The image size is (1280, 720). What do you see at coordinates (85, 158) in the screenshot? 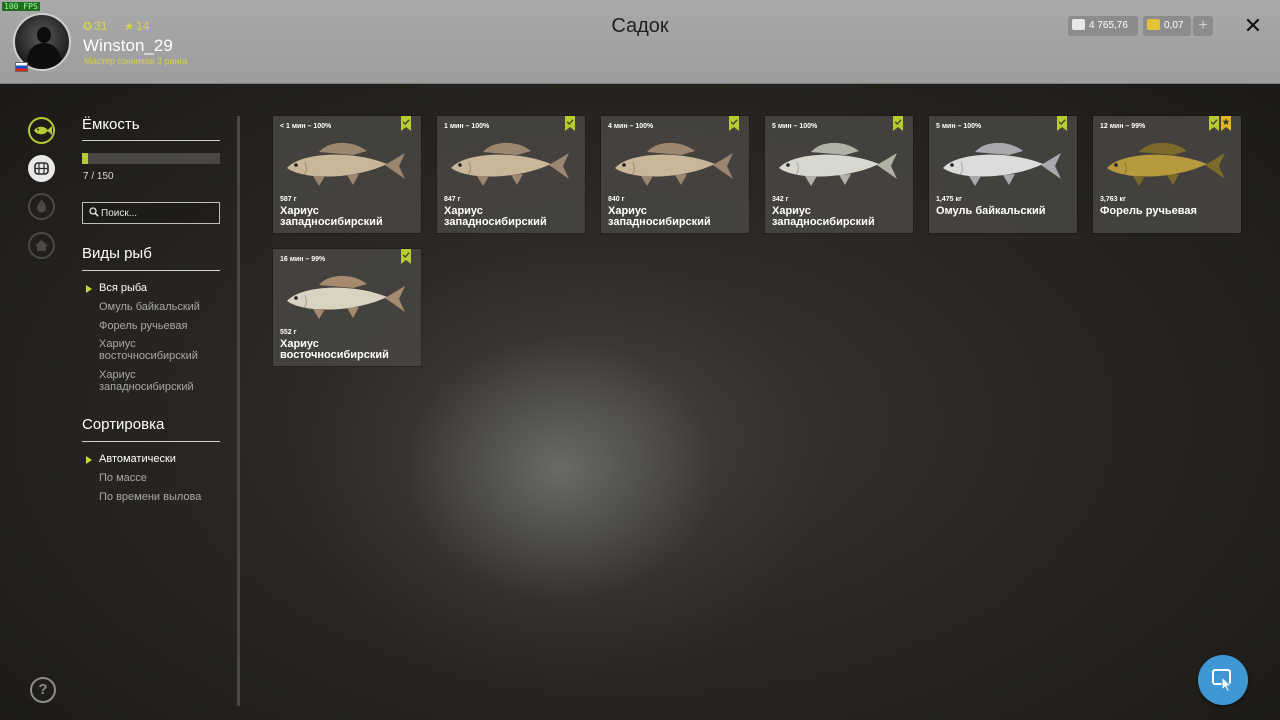
I see `capacity-bar-fill` at bounding box center [85, 158].